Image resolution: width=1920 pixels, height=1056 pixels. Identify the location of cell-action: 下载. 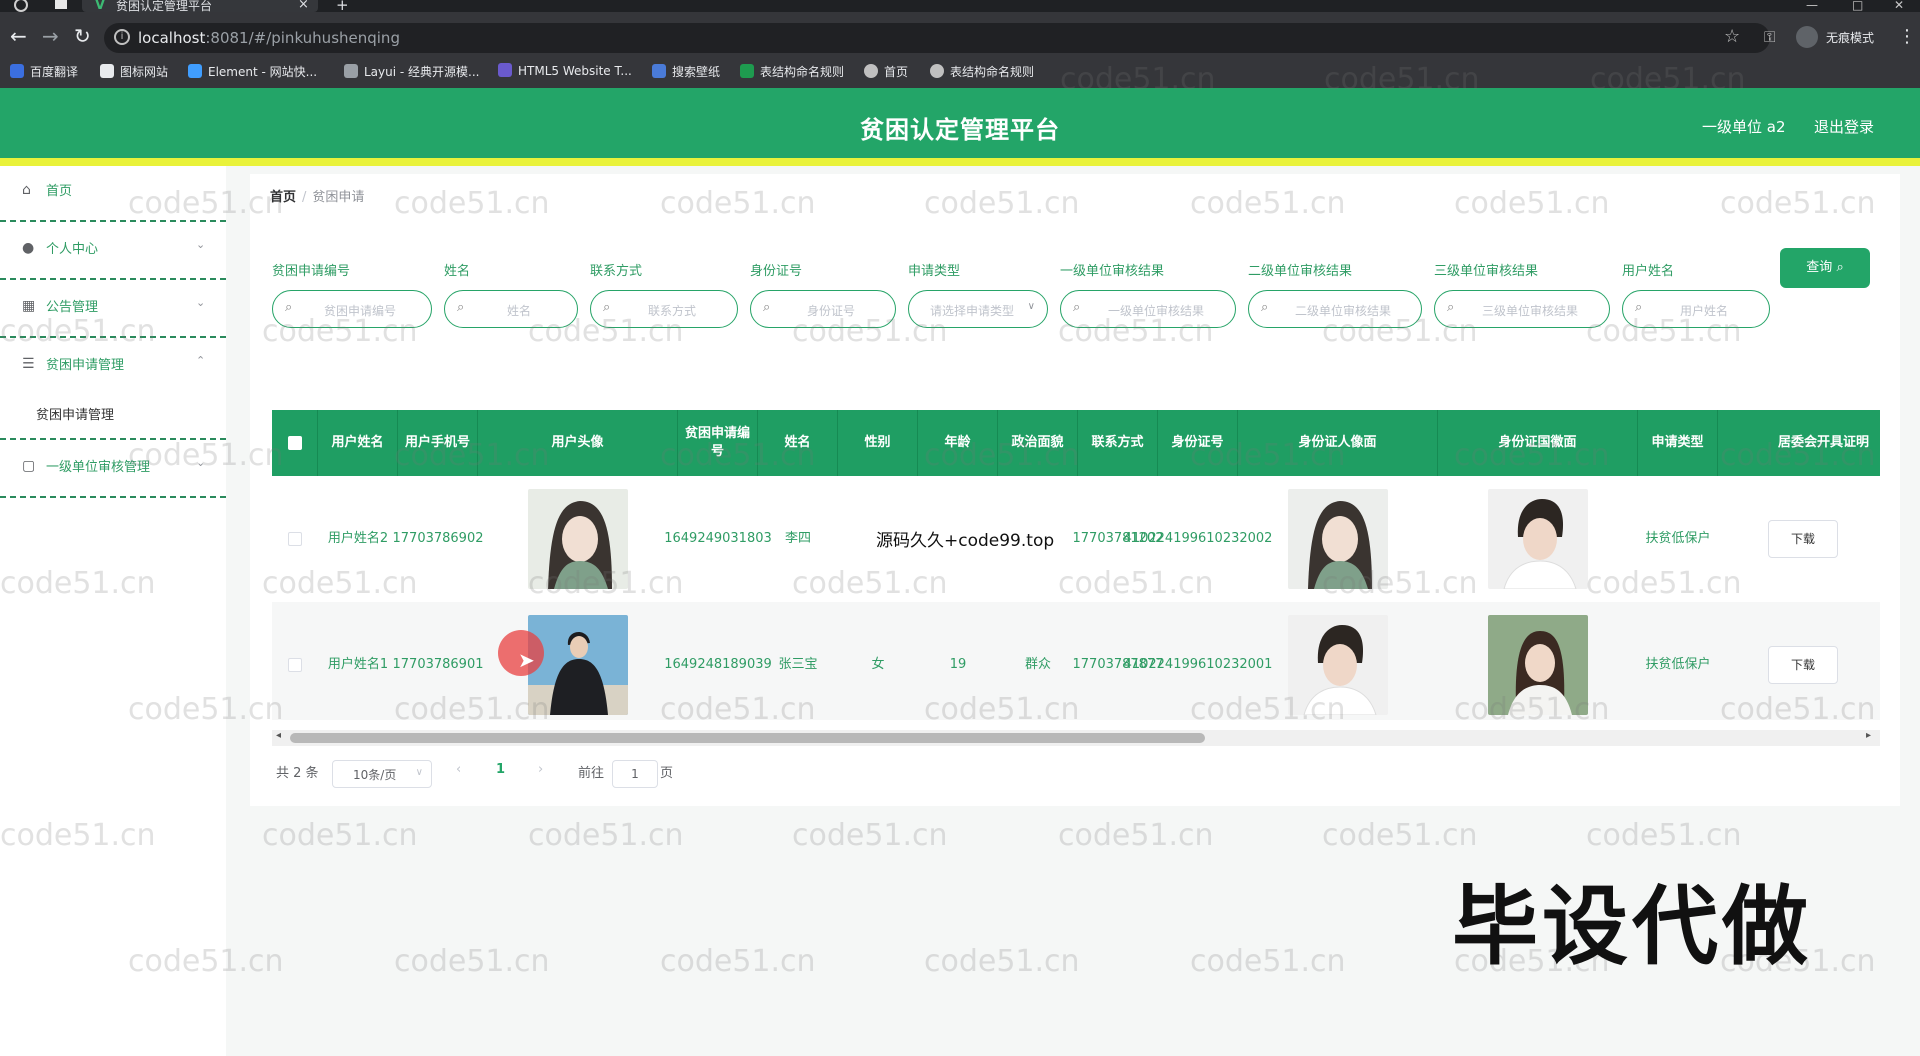
(1799, 539).